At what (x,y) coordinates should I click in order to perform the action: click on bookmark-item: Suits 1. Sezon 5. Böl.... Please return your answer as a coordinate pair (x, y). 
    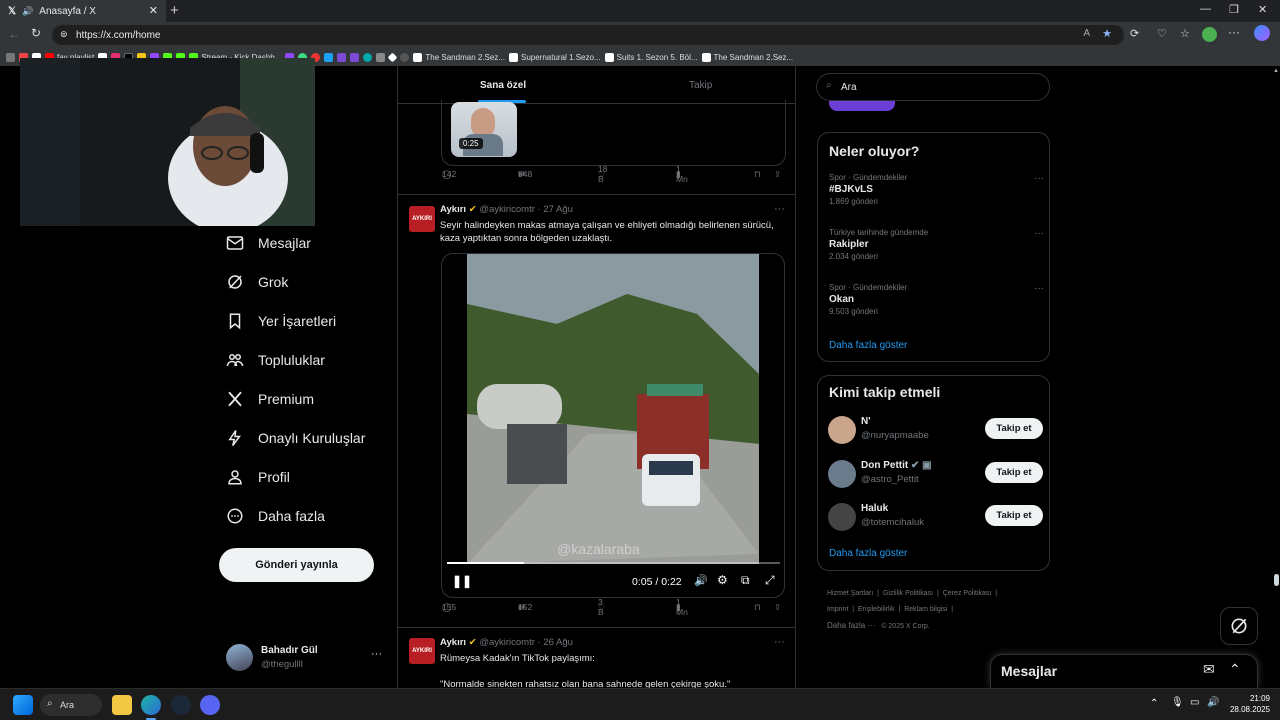
    Looking at the image, I should click on (651, 57).